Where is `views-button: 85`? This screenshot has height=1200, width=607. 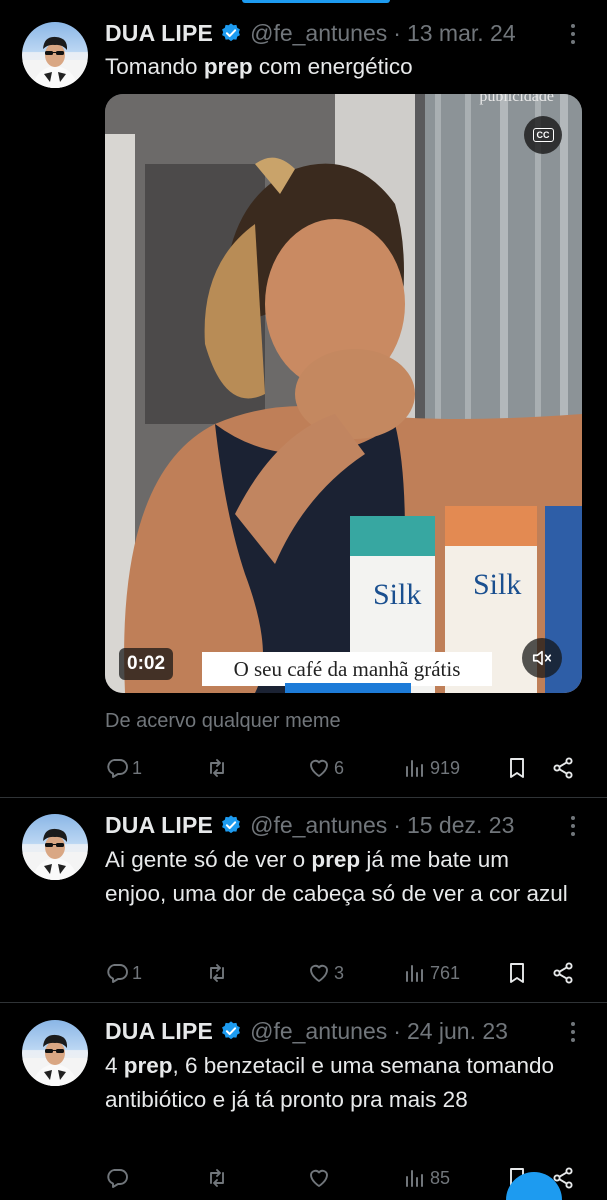
views-button: 85 is located at coordinates (426, 1178).